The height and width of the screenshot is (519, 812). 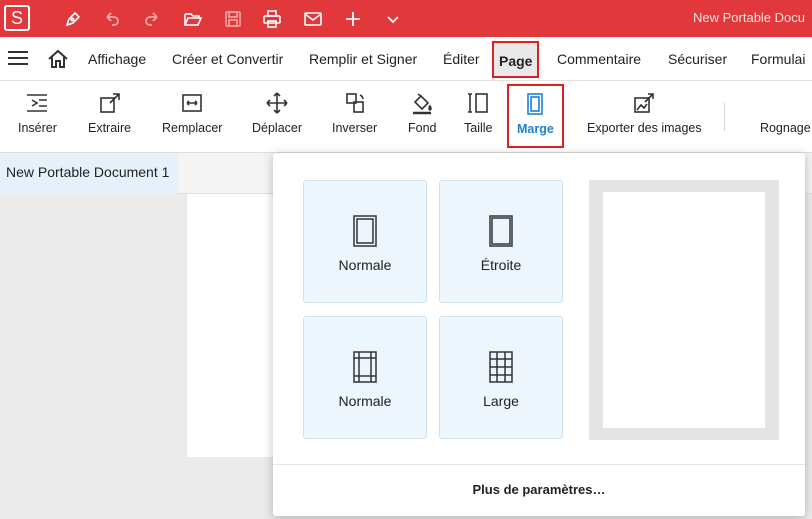 I want to click on menu-affichage: Affichage, so click(x=117, y=59).